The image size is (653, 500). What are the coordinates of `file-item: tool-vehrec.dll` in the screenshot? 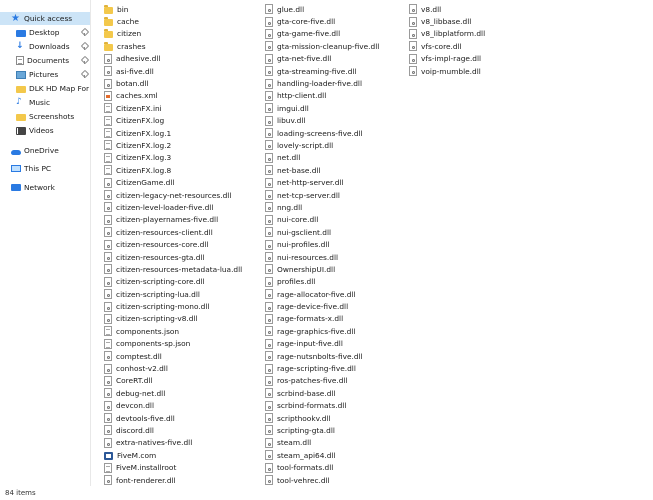 It's located at (322, 480).